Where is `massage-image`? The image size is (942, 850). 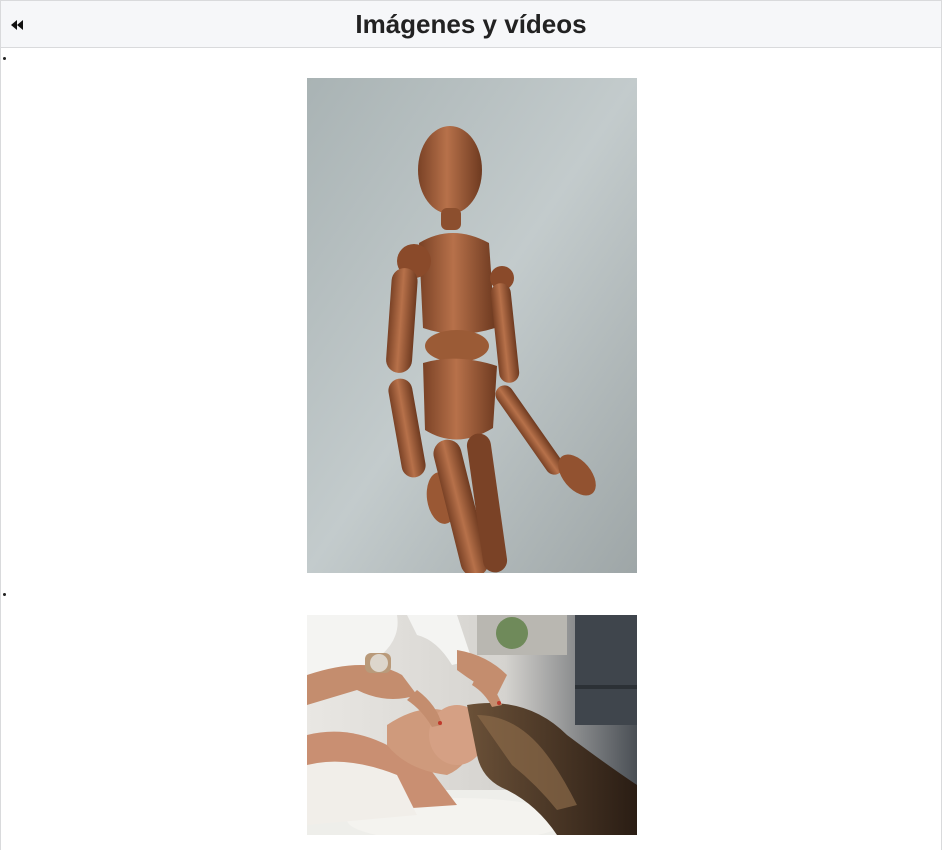
massage-image is located at coordinates (472, 725).